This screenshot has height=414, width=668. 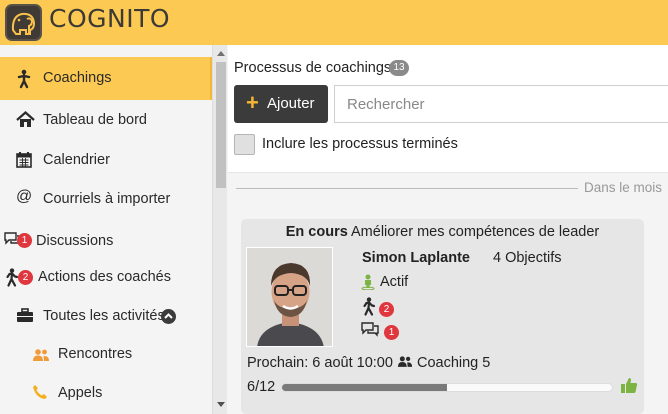 I want to click on sidebar-item-label: Discussions, so click(x=75, y=241).